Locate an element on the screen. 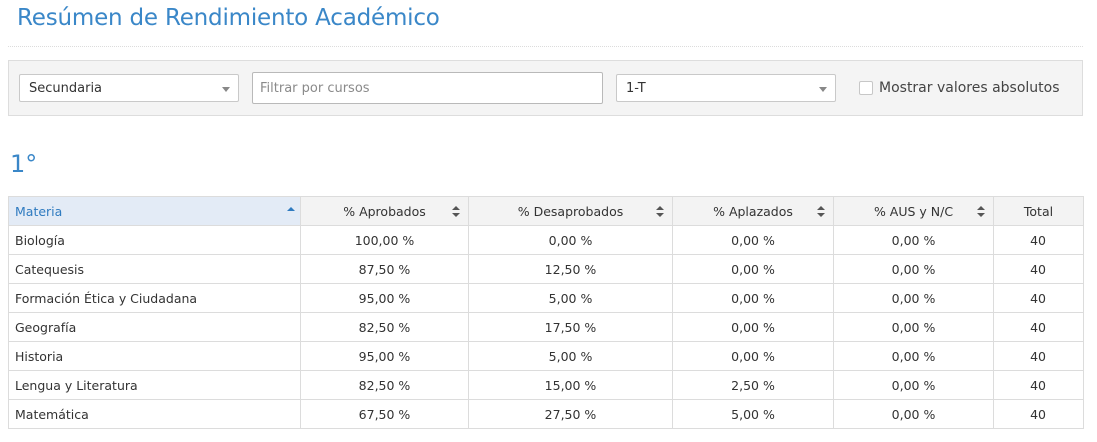  column-header-aprobados: % Aprobados is located at coordinates (384, 211).